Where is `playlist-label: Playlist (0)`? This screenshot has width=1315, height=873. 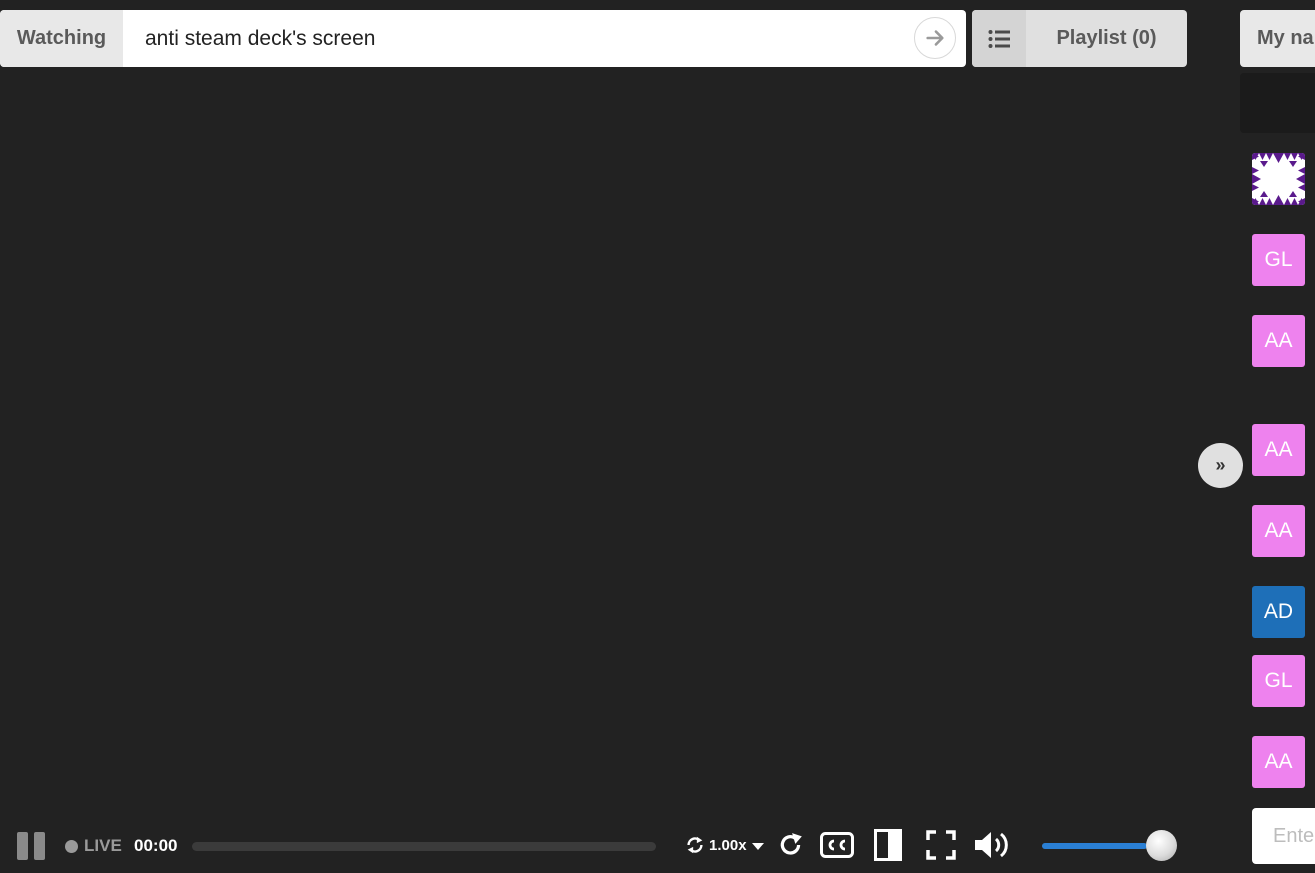
playlist-label: Playlist (0) is located at coordinates (1106, 38).